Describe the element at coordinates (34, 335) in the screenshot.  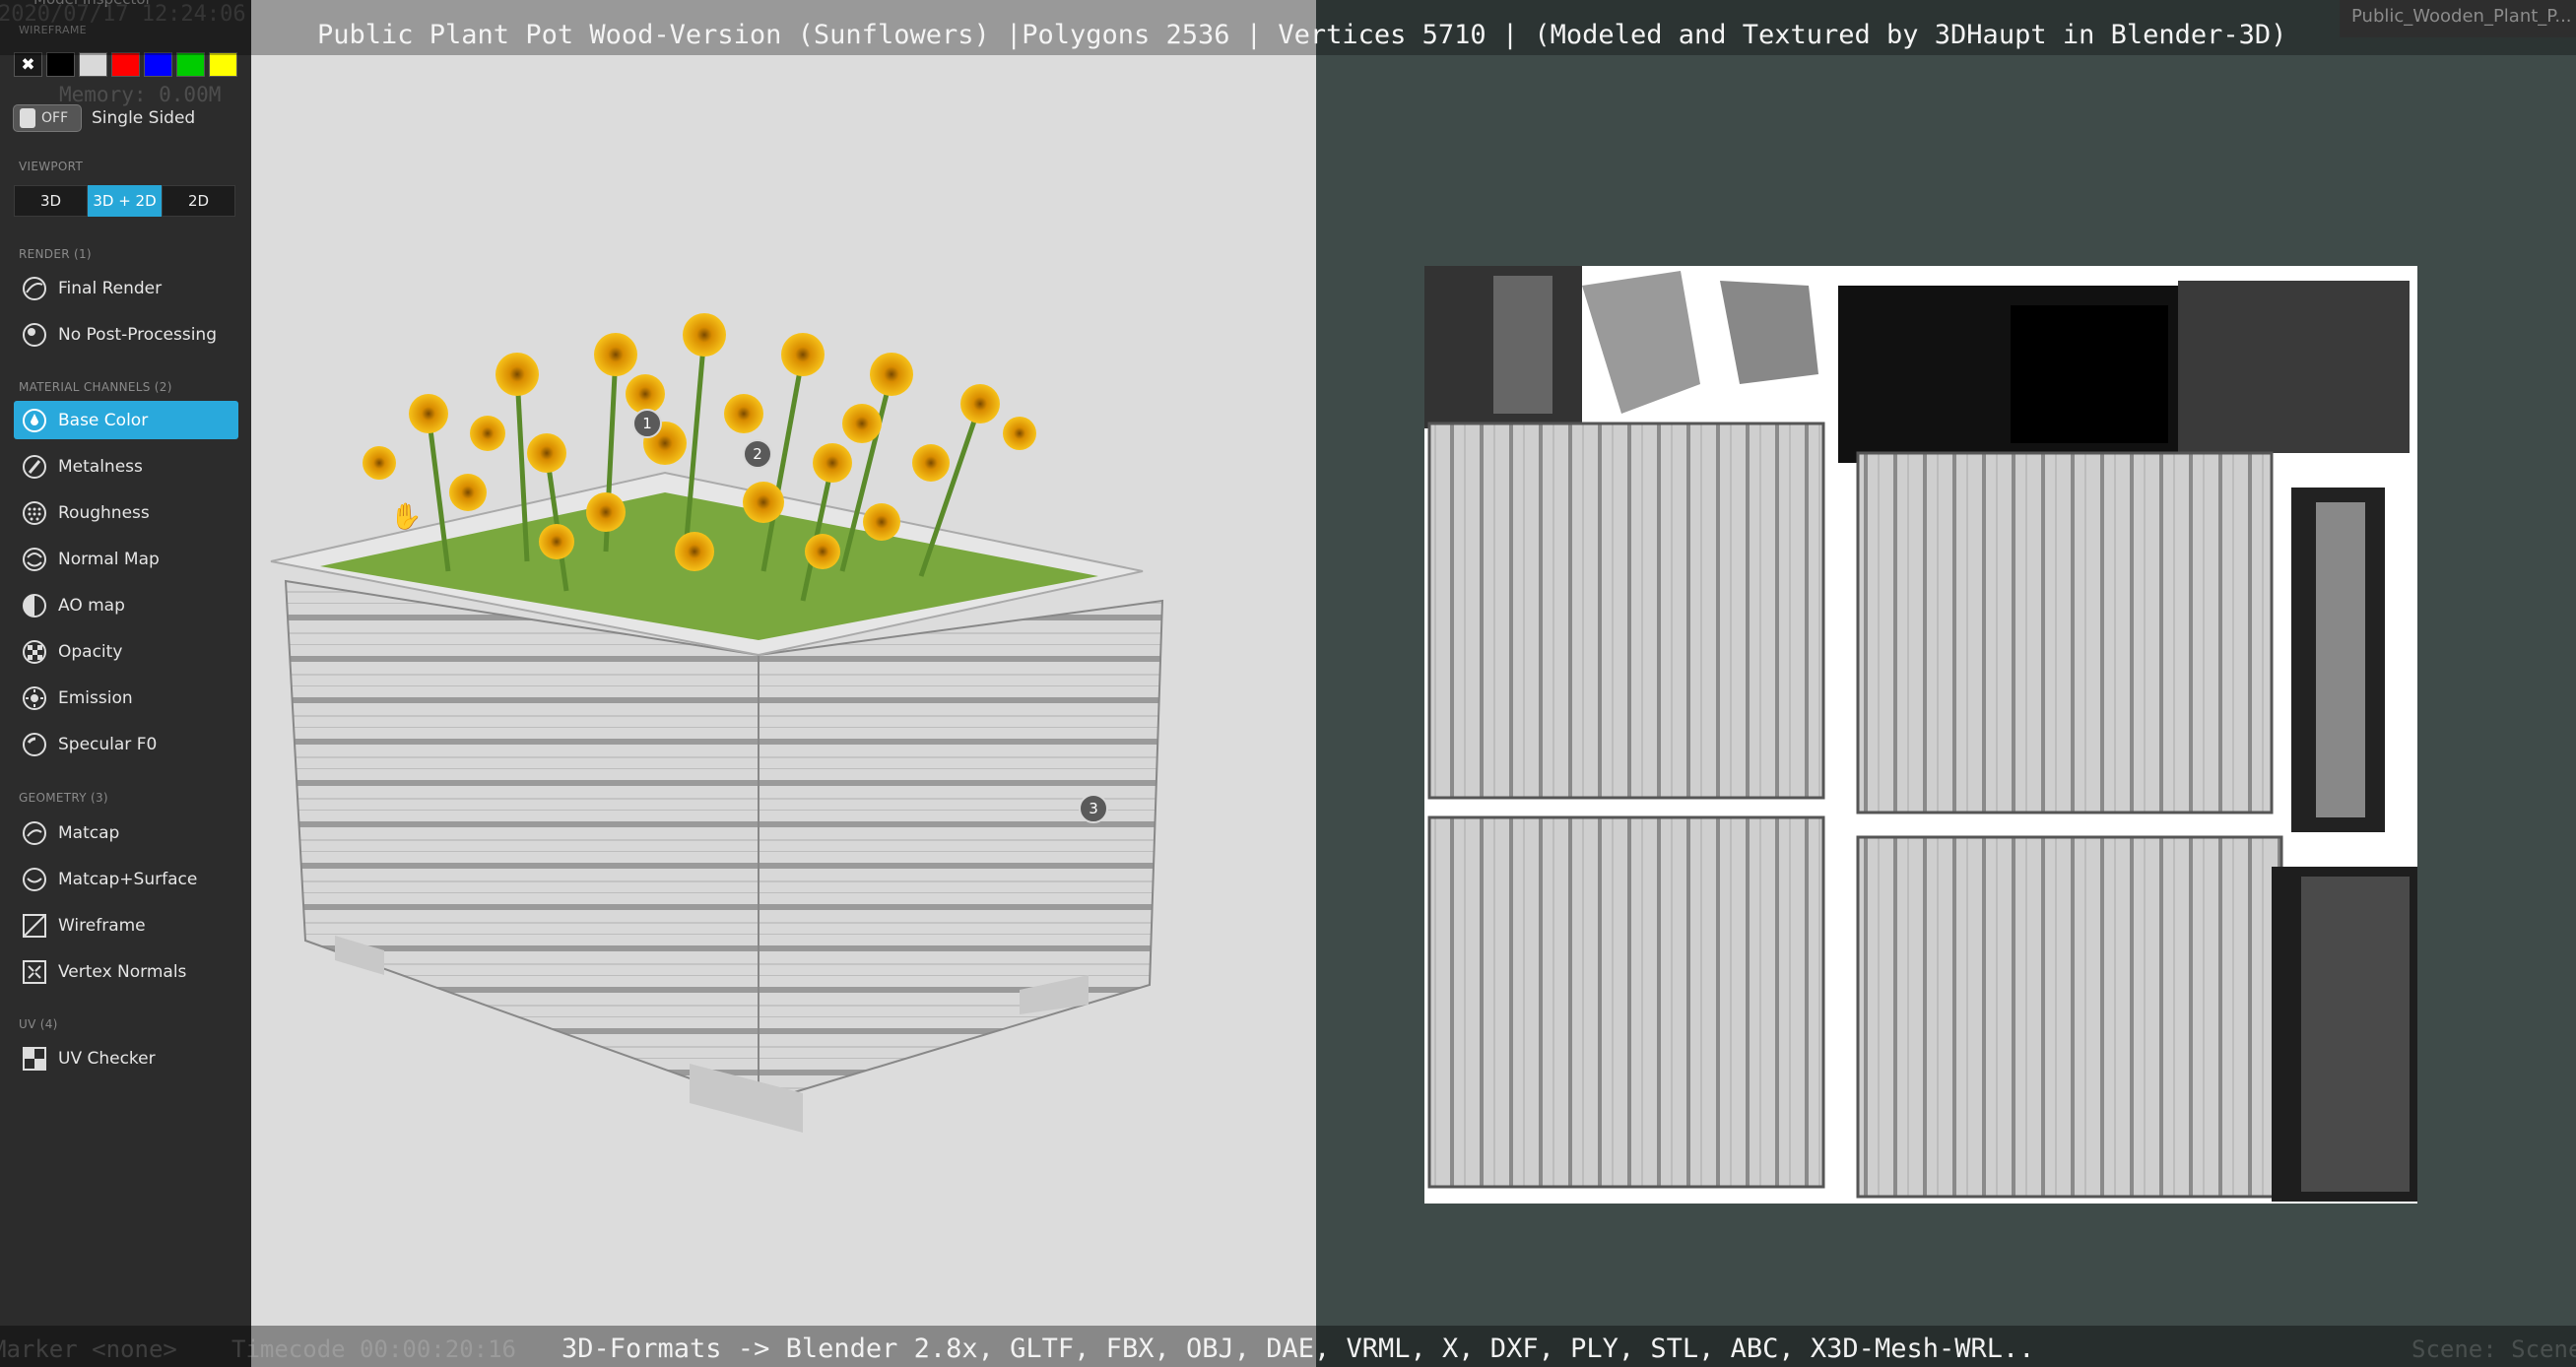
I see `post-processing-icon` at that location.